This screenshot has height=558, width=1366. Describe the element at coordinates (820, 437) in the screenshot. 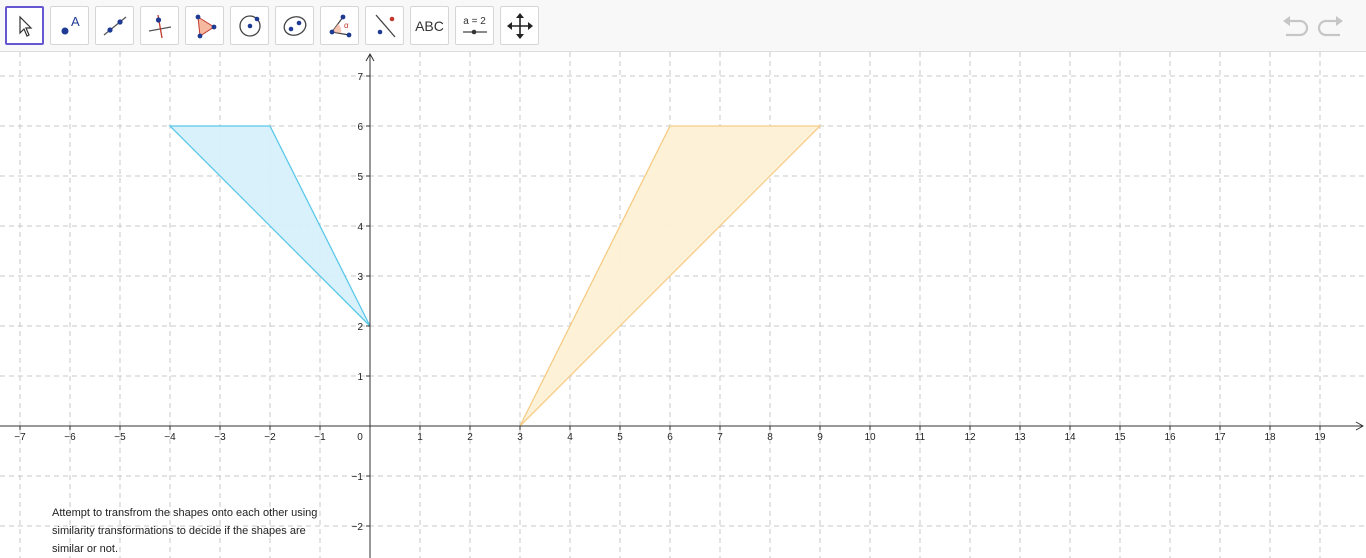

I see `x-tick-label: 9` at that location.